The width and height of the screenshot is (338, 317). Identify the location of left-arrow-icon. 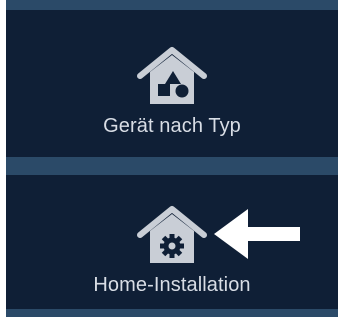
(257, 234).